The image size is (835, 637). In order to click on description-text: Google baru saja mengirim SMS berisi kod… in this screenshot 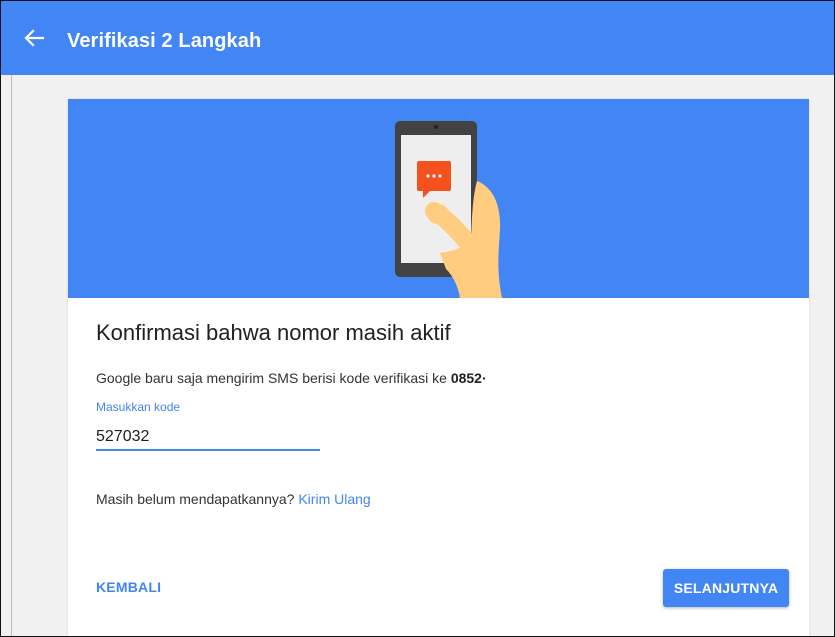, I will do `click(273, 378)`.